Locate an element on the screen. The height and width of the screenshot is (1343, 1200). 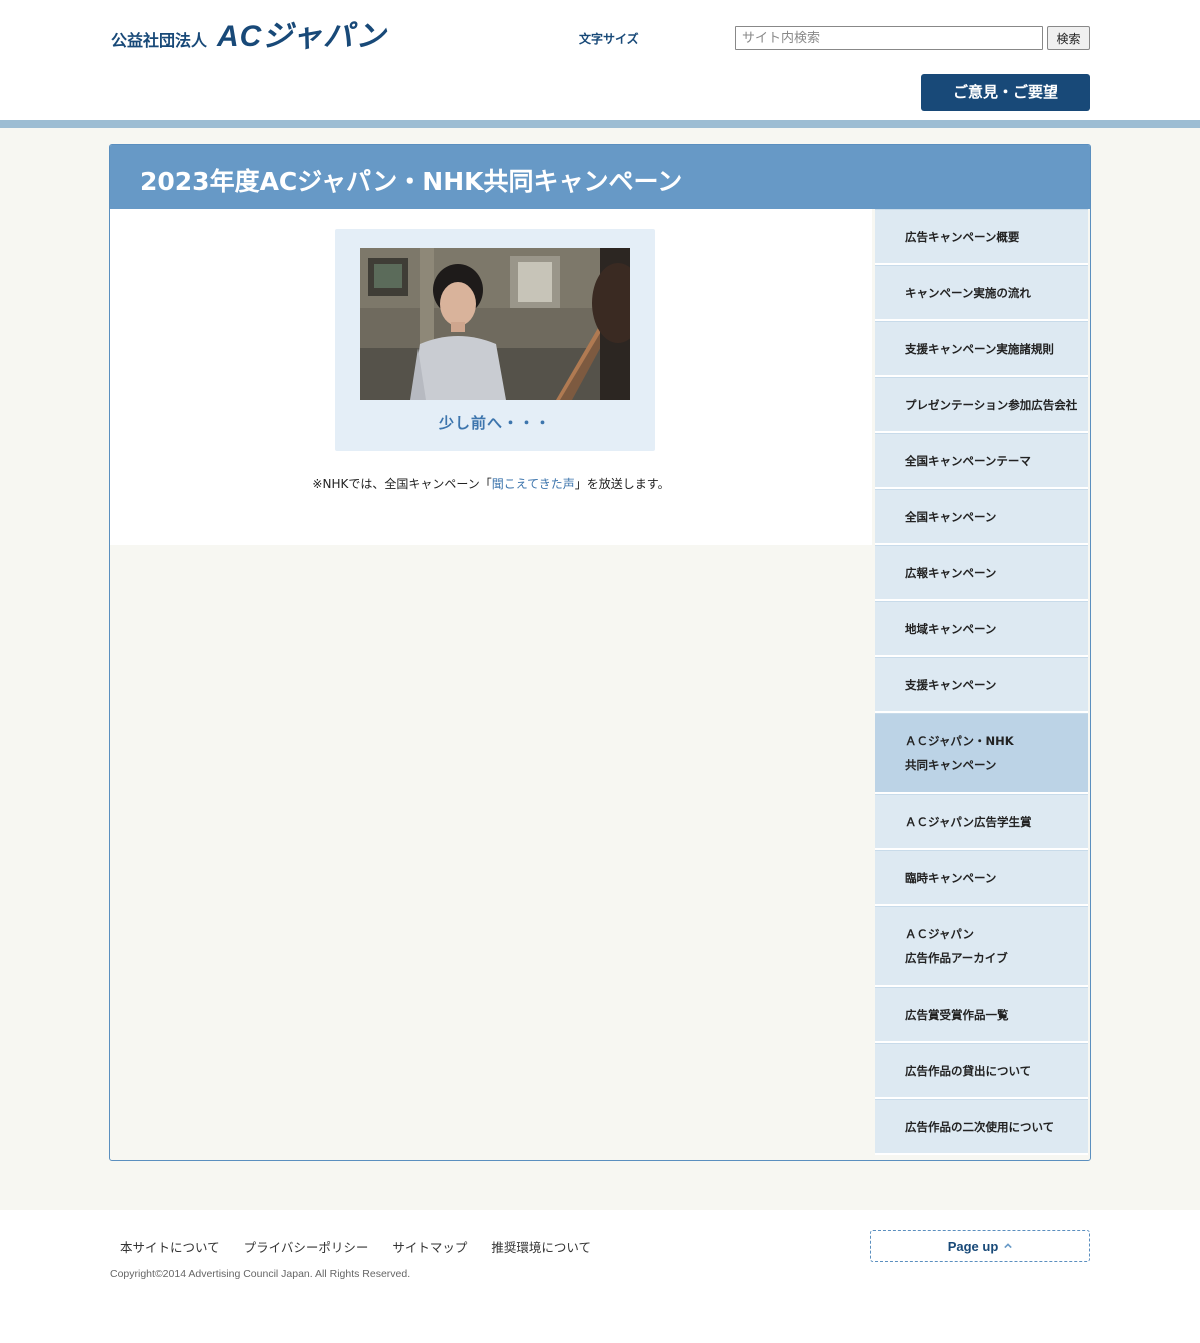
side-nav-item-label: 支援キャンペーン is located at coordinates (950, 685).